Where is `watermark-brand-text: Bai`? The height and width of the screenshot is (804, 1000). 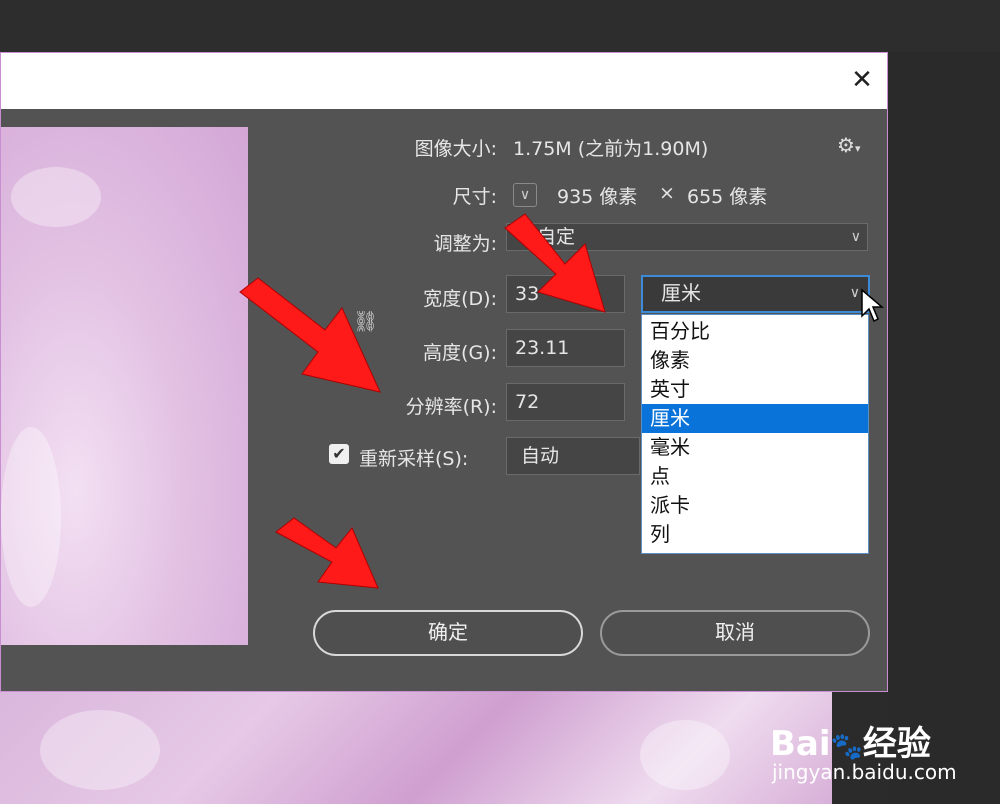 watermark-brand-text: Bai is located at coordinates (800, 744).